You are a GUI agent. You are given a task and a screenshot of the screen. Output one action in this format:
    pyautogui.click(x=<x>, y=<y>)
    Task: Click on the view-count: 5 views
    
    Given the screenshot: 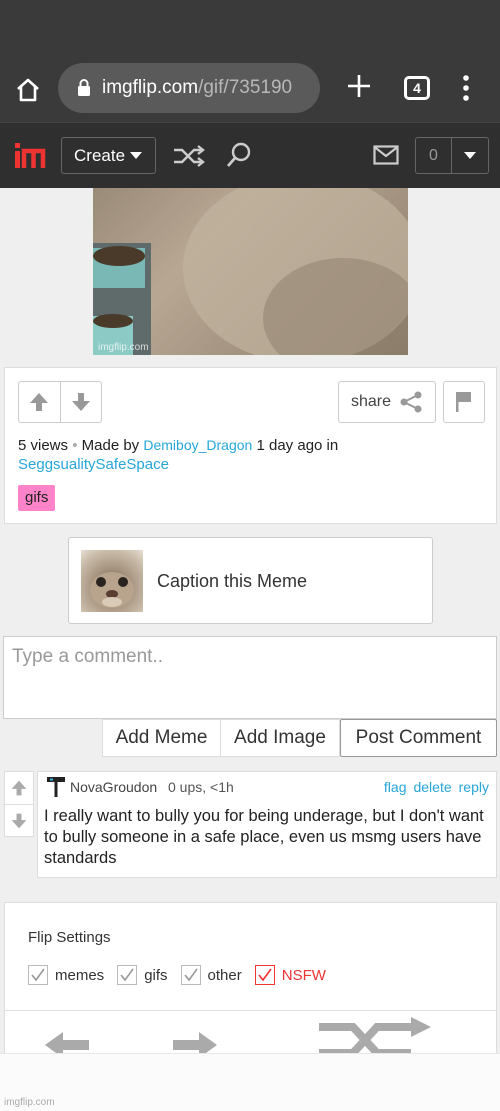 What is the action you would take?
    pyautogui.click(x=43, y=445)
    